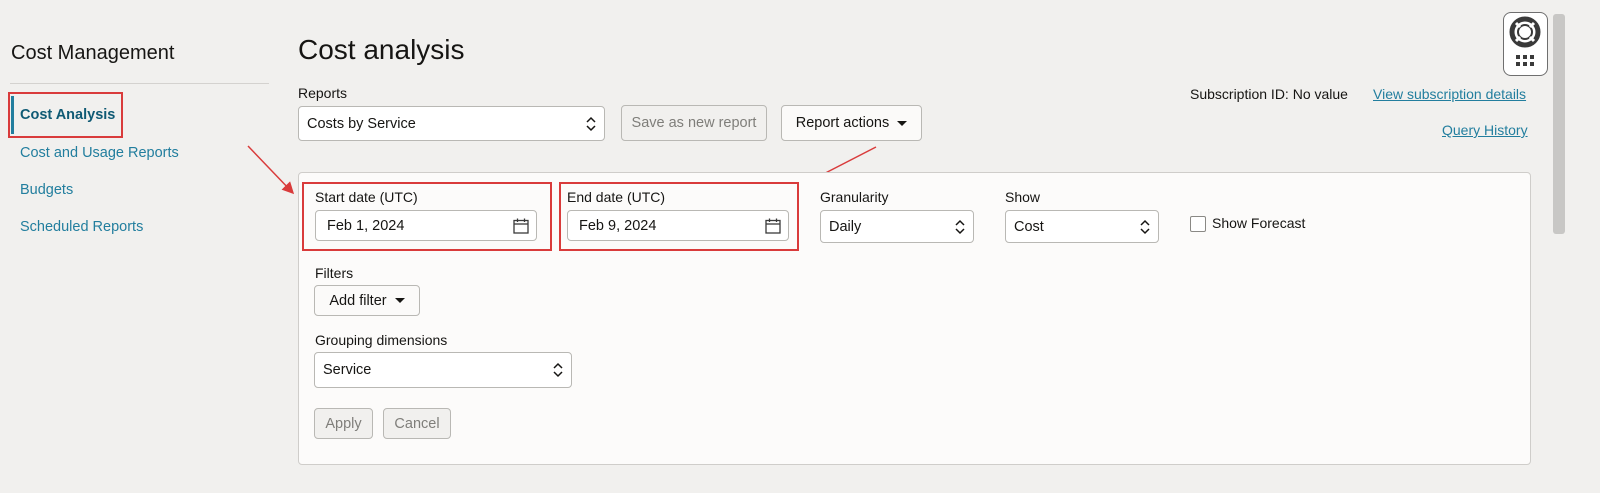 The height and width of the screenshot is (493, 1600). I want to click on apply-button: Apply, so click(343, 423).